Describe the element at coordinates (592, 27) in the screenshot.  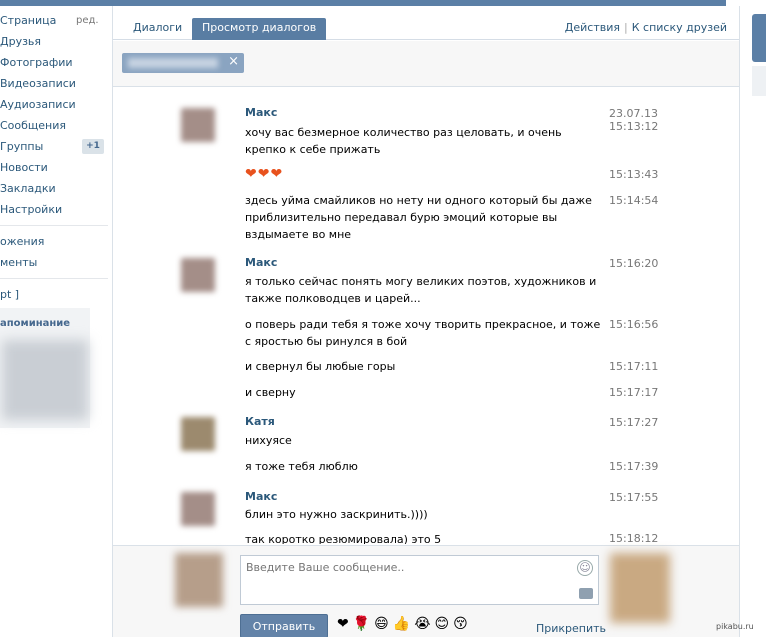
I see `actions-link: Действия` at that location.